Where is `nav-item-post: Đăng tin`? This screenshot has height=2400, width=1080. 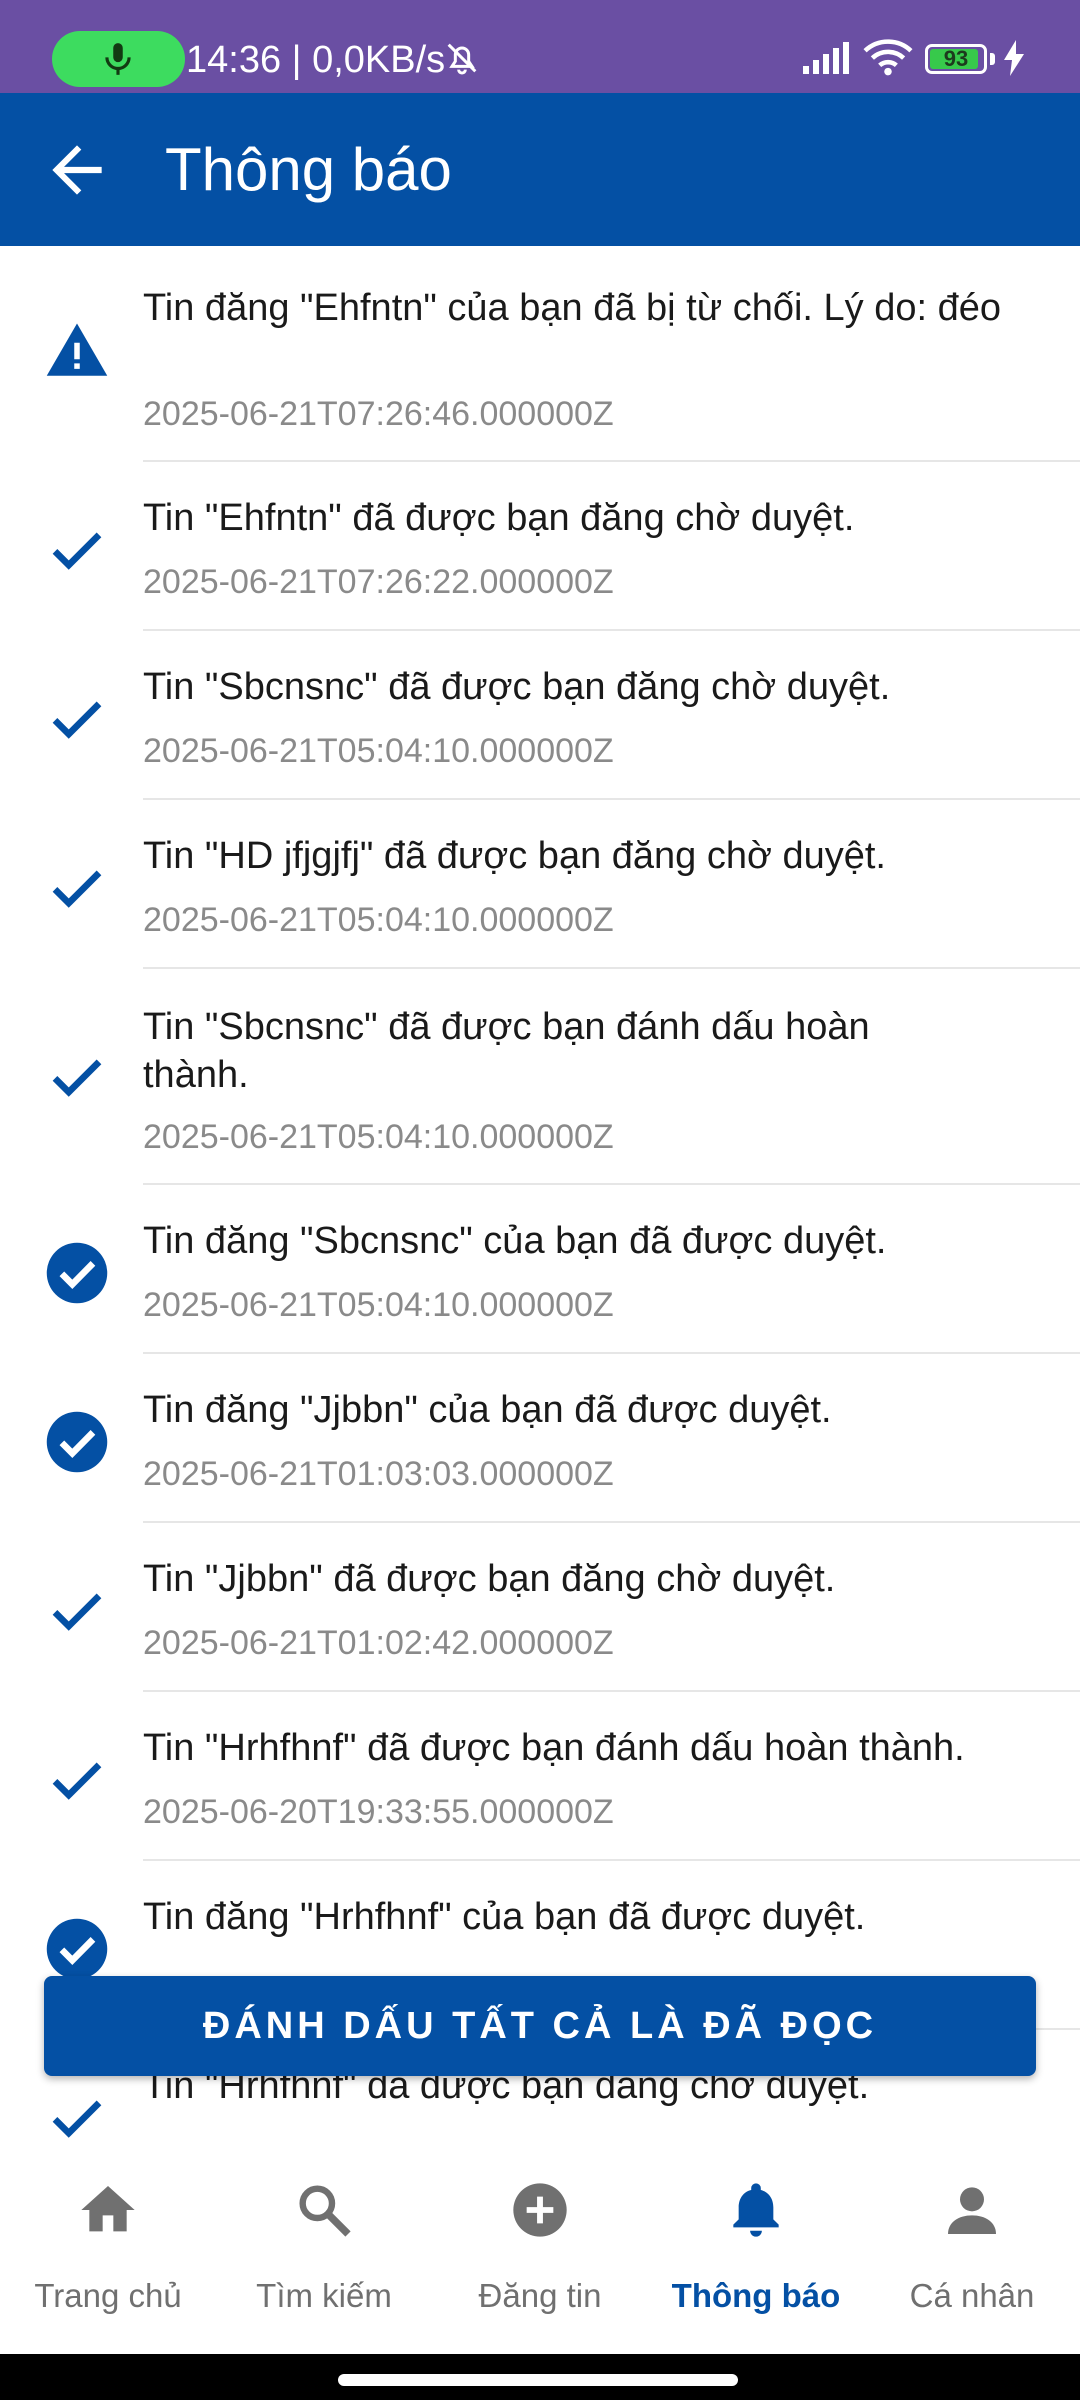 nav-item-post: Đăng tin is located at coordinates (540, 2255).